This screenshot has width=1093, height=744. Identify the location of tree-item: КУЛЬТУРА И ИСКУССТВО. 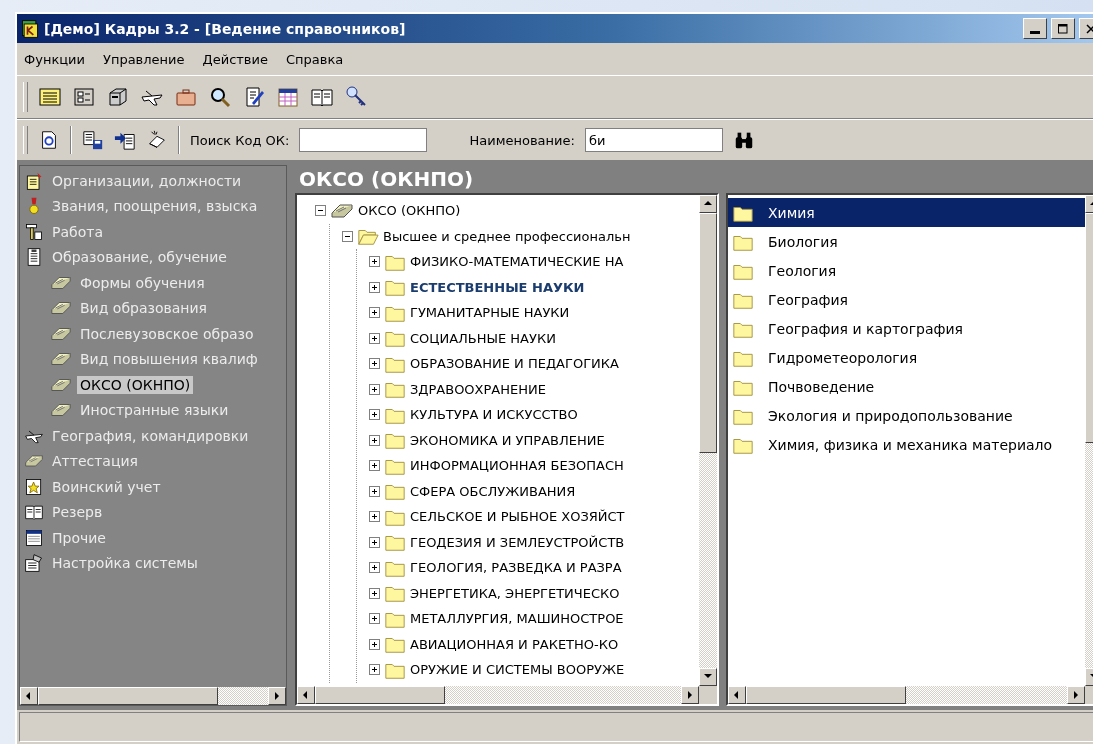
(494, 415).